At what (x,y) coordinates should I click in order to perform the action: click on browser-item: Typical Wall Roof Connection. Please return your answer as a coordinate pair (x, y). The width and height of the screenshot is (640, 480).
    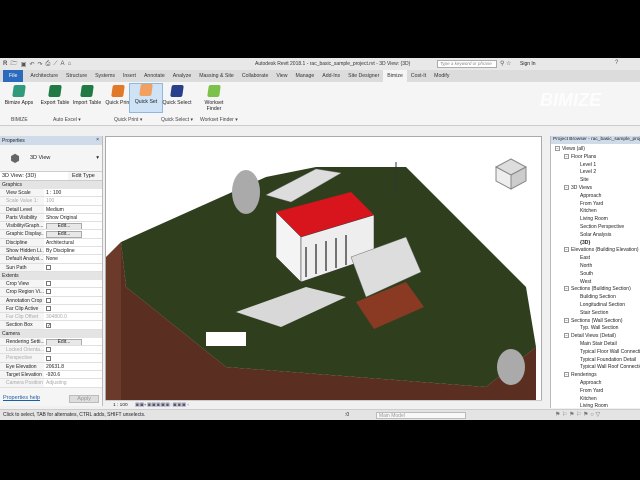
    Looking at the image, I should click on (595, 368).